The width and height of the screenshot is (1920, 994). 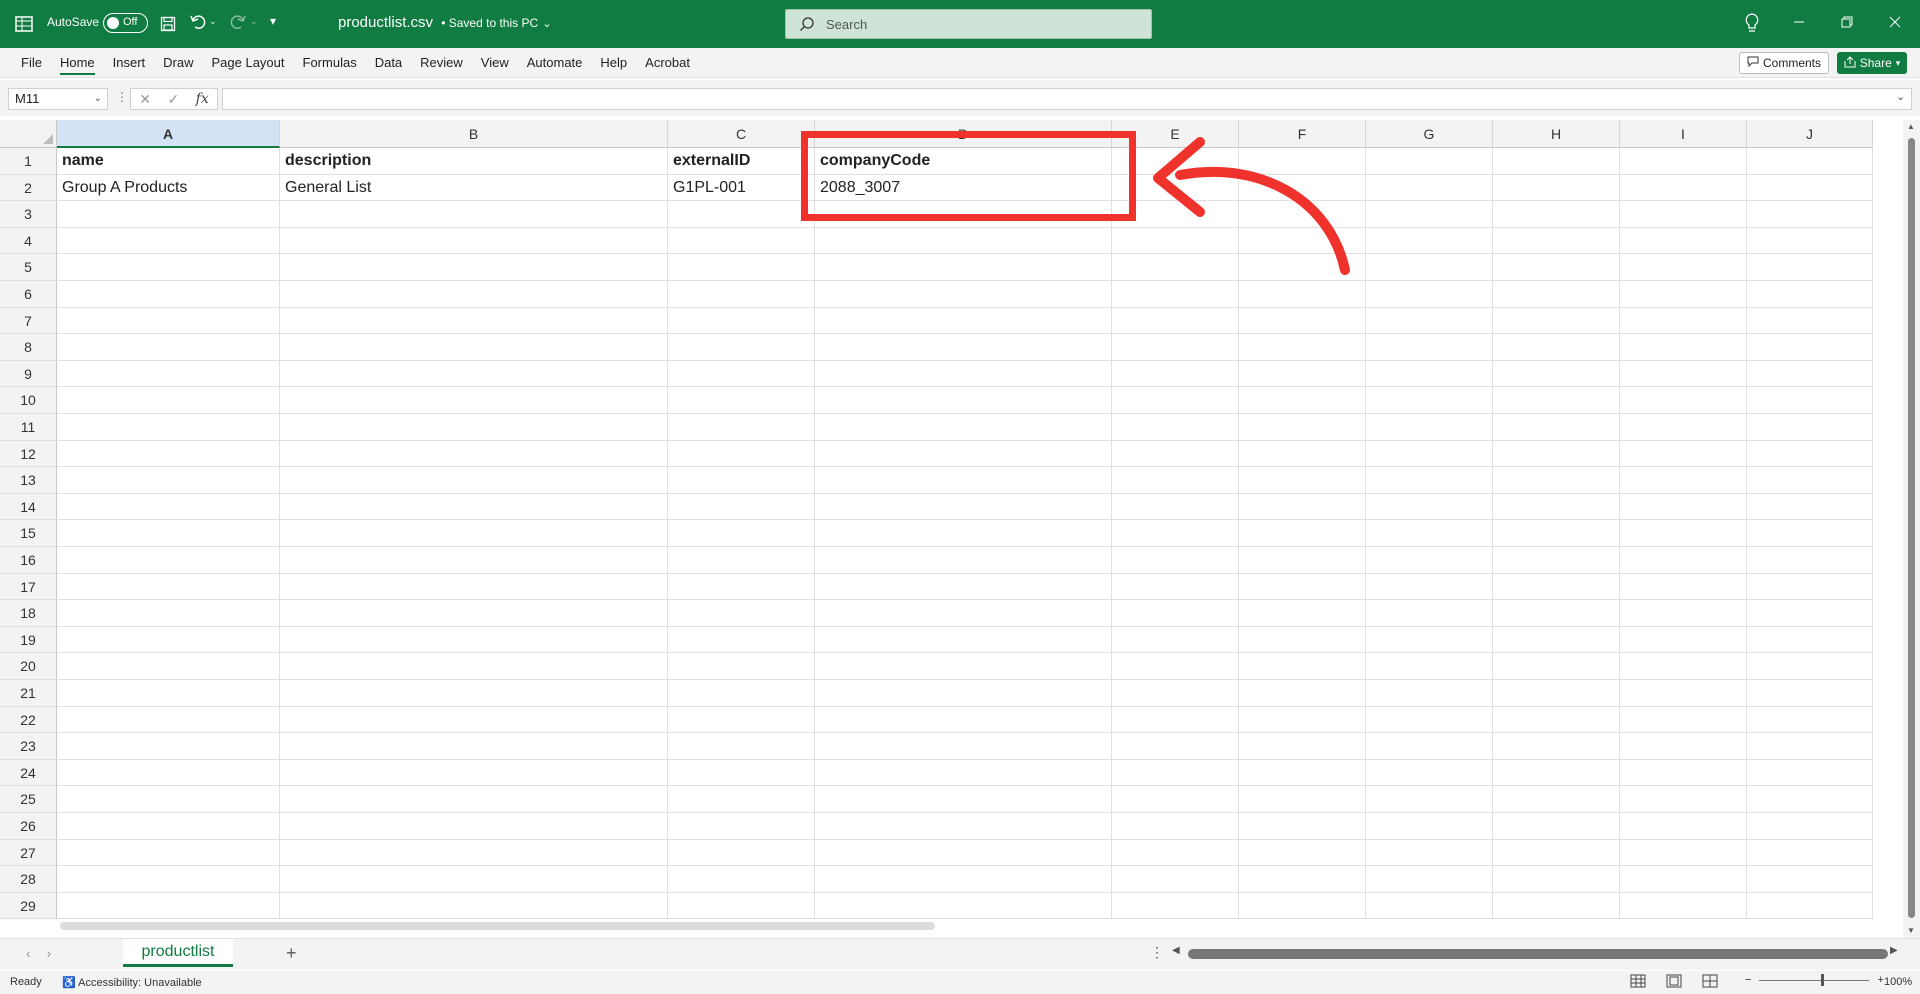 I want to click on cell-h20, so click(x=1556, y=666).